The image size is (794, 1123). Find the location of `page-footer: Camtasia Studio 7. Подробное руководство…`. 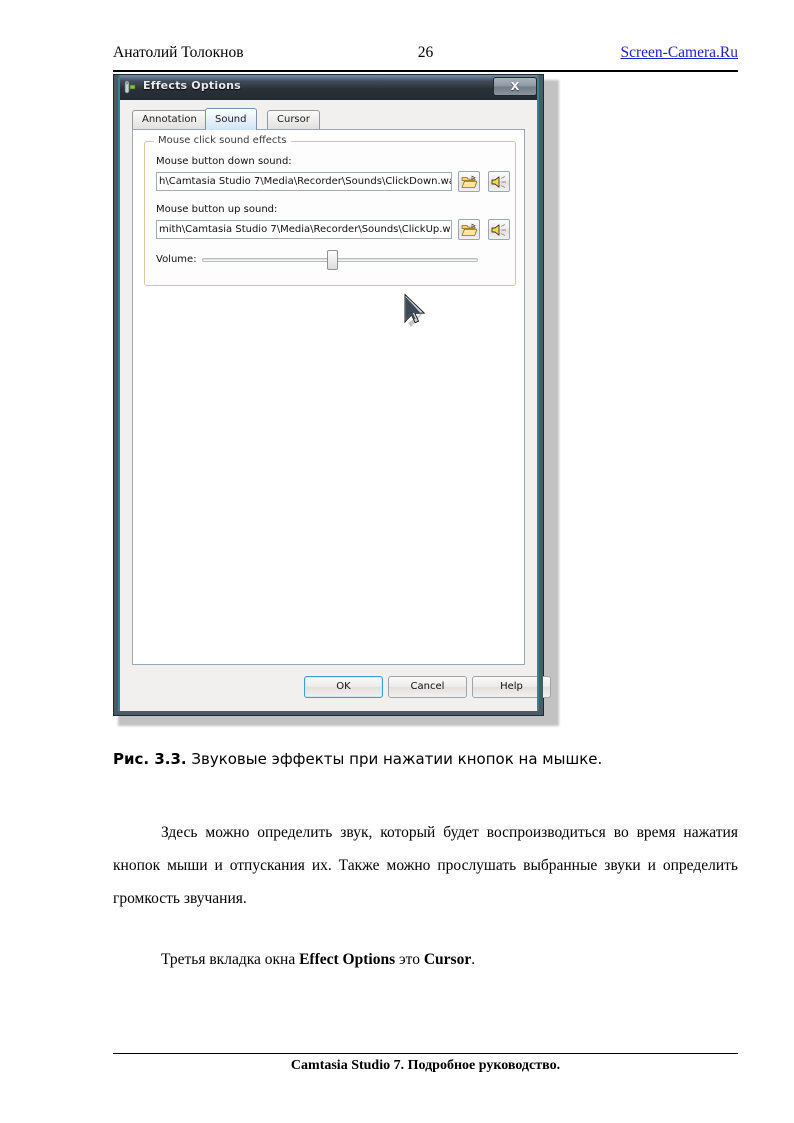

page-footer: Camtasia Studio 7. Подробное руководство… is located at coordinates (425, 1065).